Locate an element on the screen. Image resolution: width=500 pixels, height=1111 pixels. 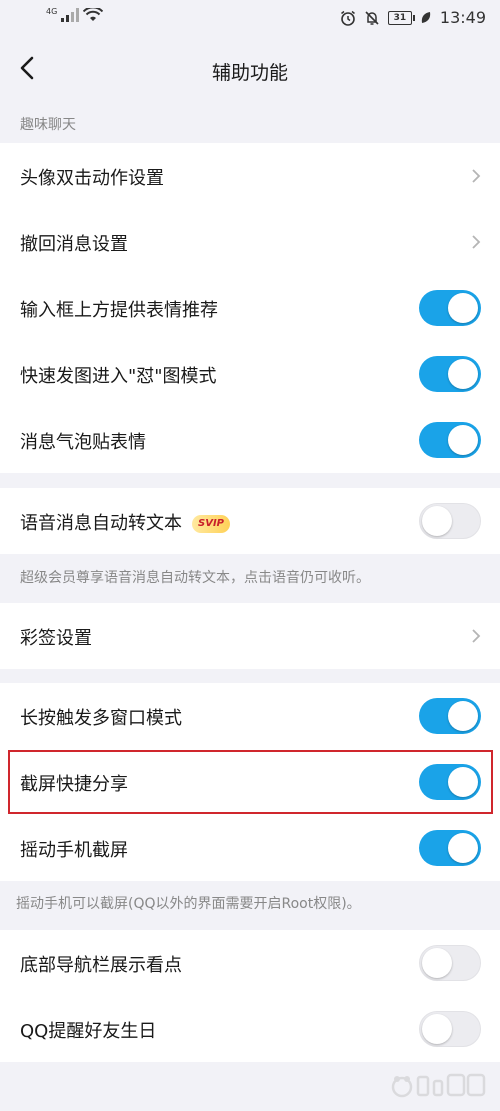
settings-group-voice: 语音消息自动转文本 SVIP is located at coordinates (250, 521).